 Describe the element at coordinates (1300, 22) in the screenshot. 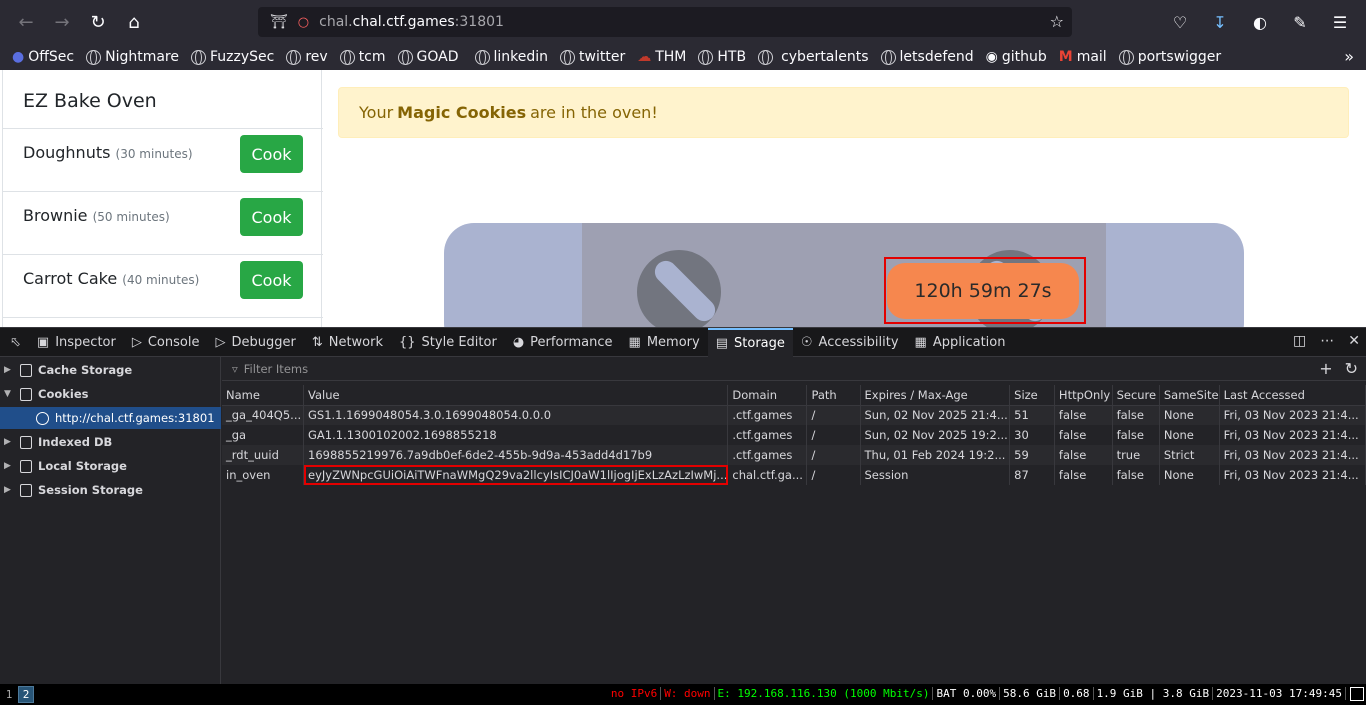

I see `extensions-icon: ✎` at that location.